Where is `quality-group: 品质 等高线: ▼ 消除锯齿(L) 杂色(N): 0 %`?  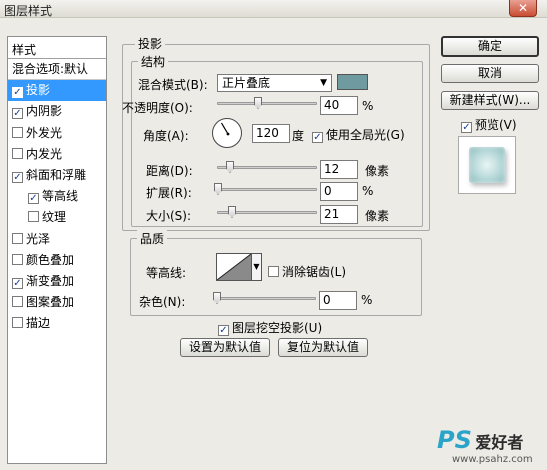
quality-group: 品质 等高线: ▼ 消除锯齿(L) 杂色(N): 0 % is located at coordinates (276, 273).